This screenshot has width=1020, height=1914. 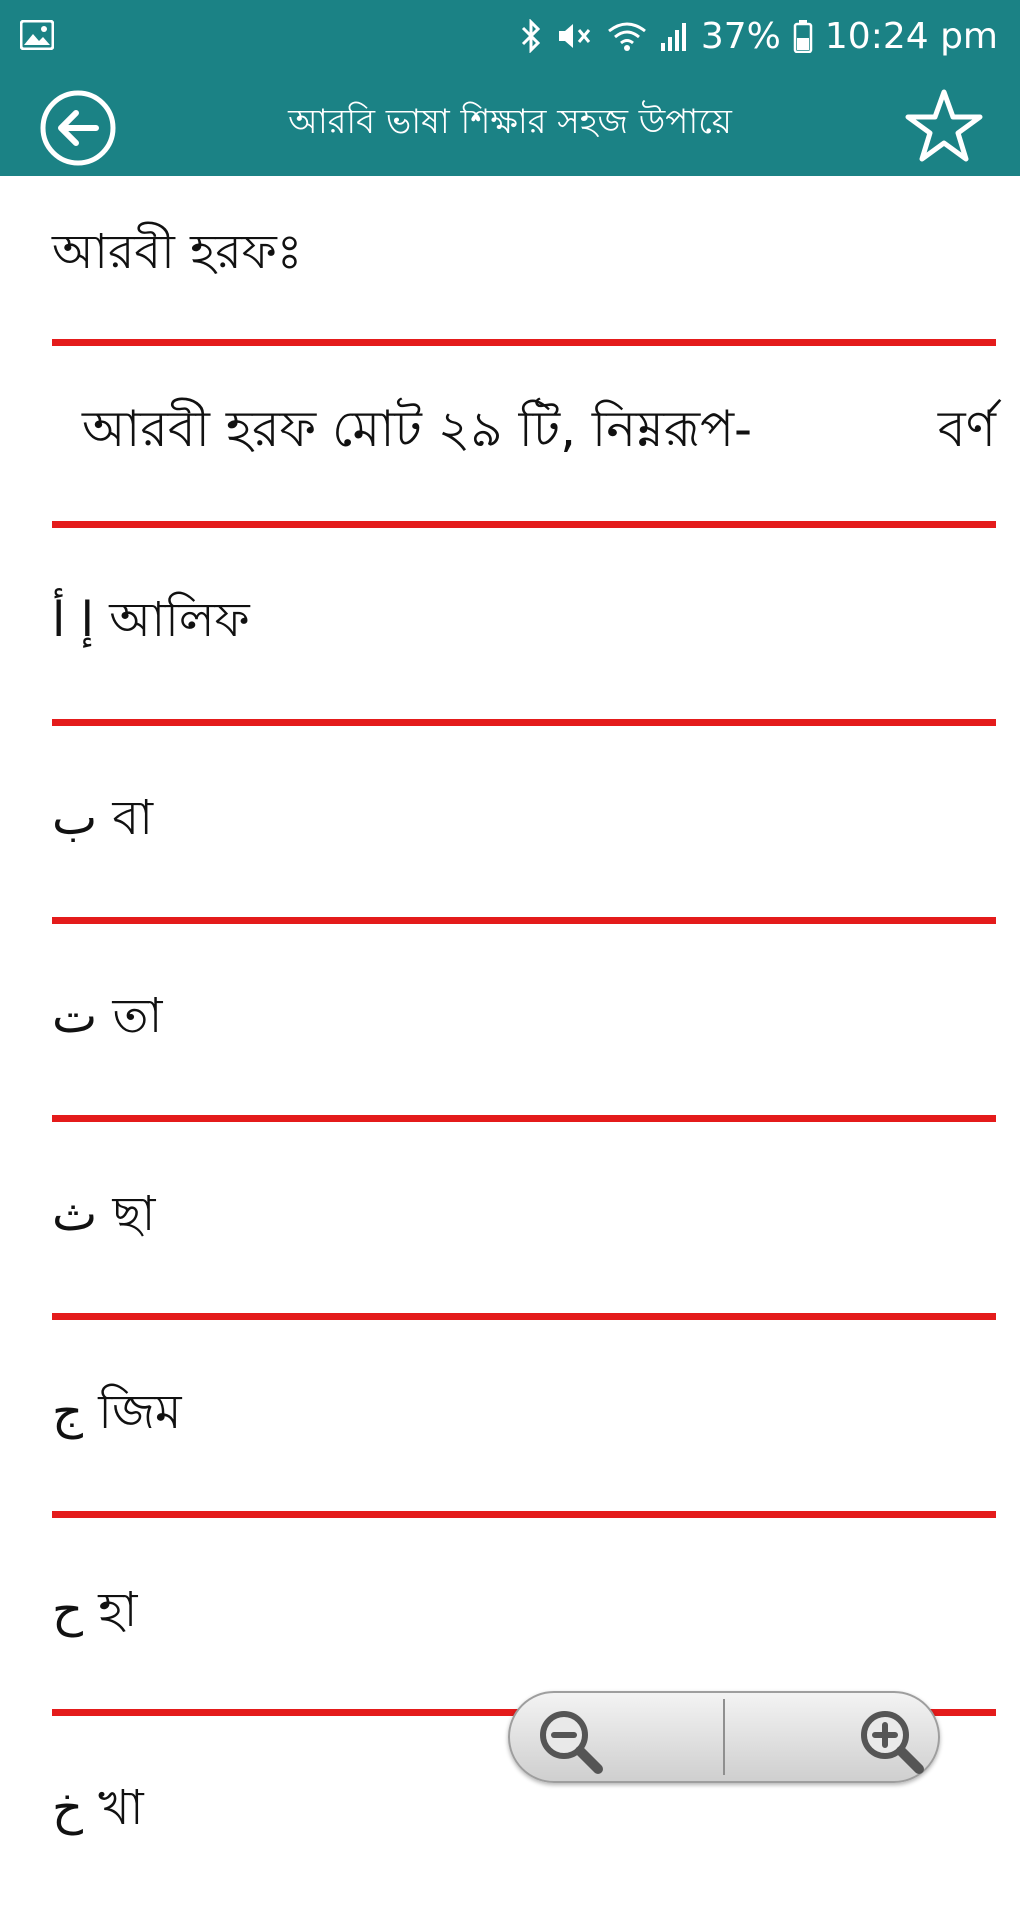 What do you see at coordinates (673, 37) in the screenshot?
I see `signal-icon` at bounding box center [673, 37].